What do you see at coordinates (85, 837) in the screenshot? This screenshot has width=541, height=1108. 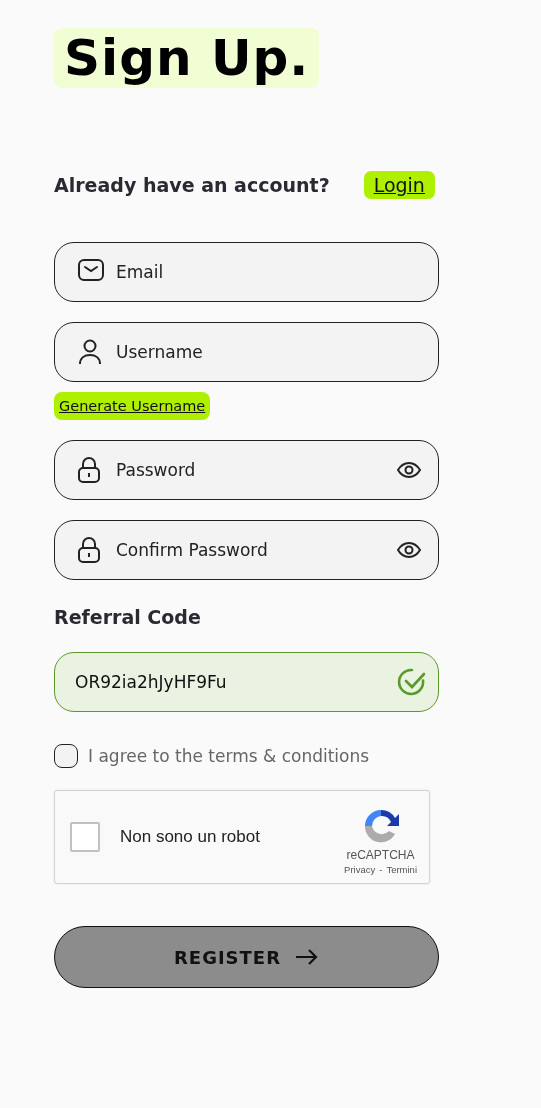 I see `captcha-checkbox` at bounding box center [85, 837].